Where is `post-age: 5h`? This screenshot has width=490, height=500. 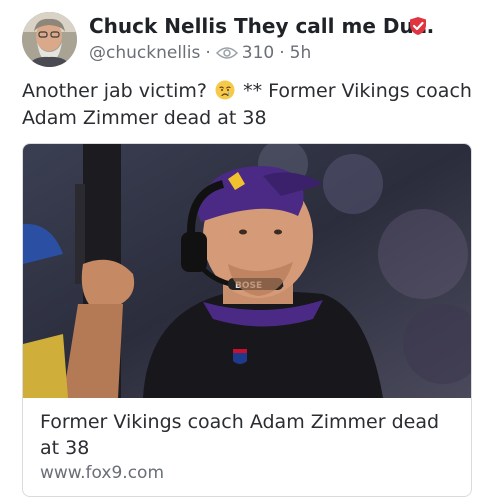
post-age: 5h is located at coordinates (300, 53).